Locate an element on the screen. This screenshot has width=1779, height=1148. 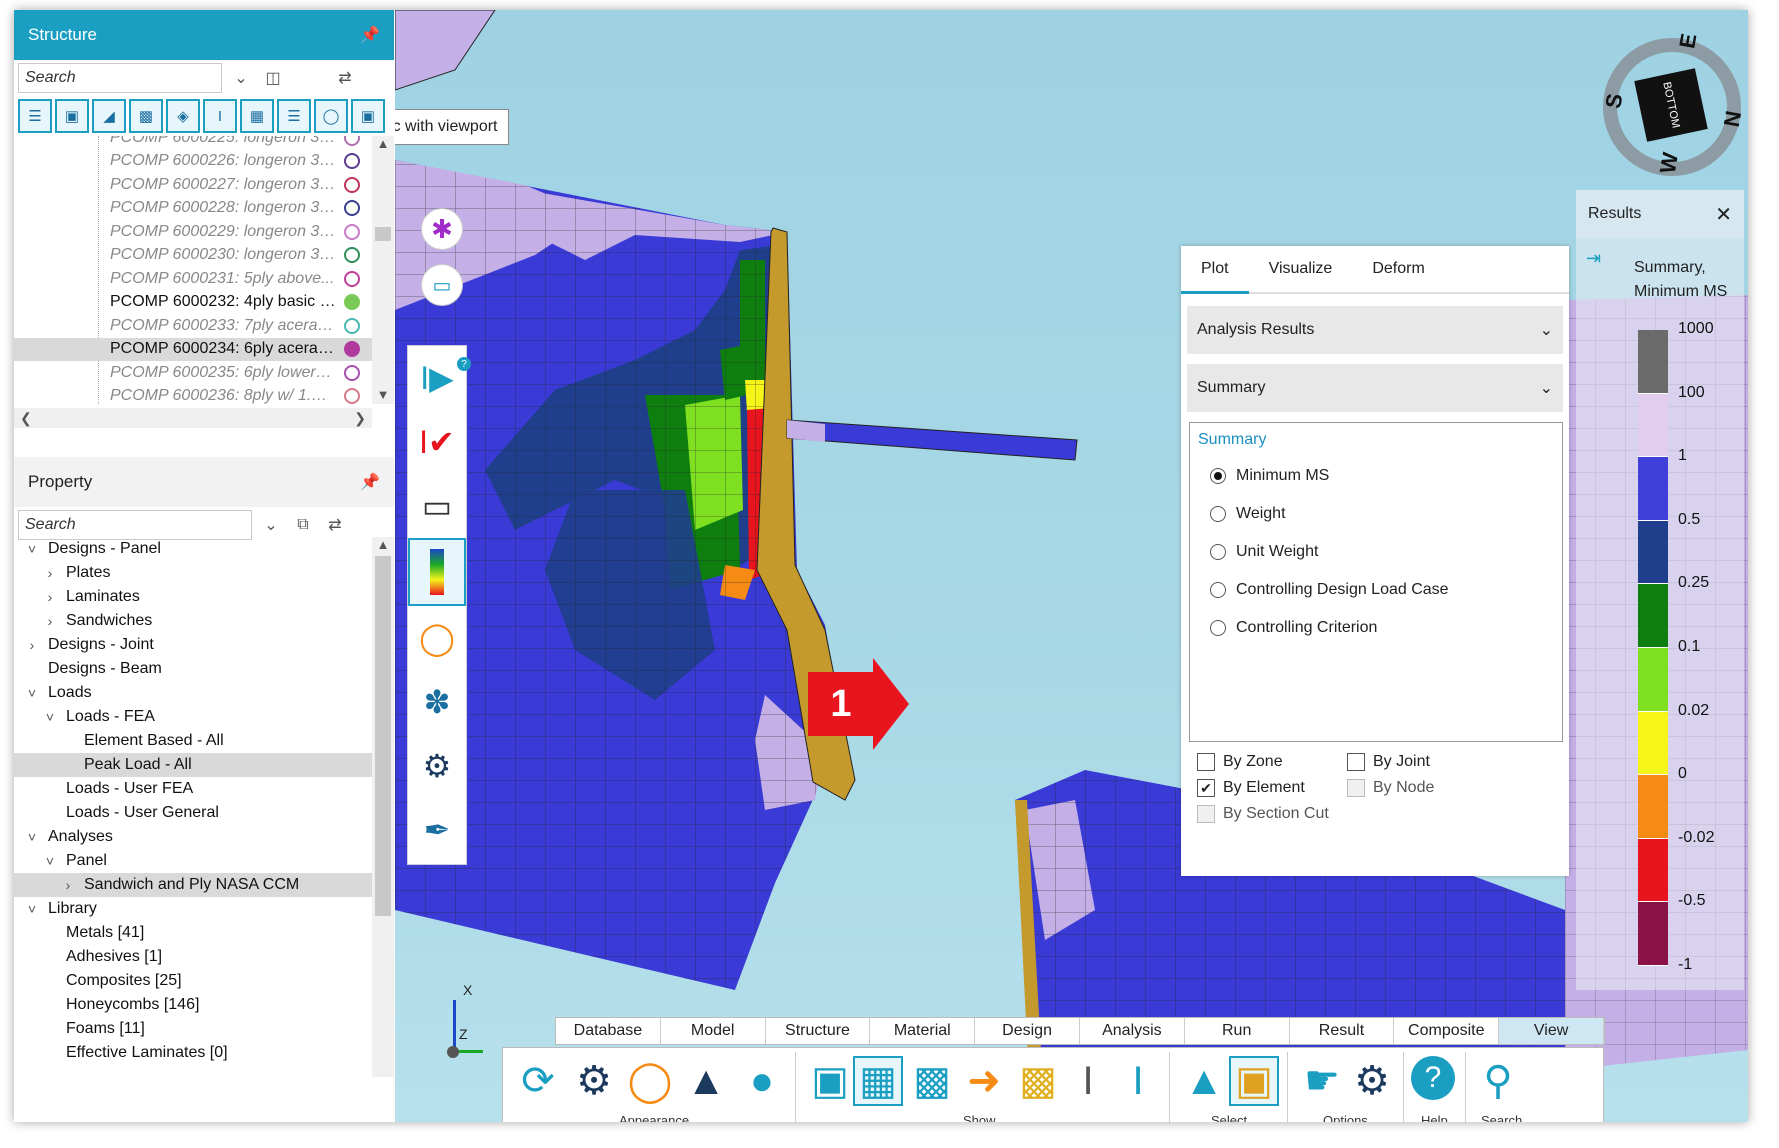
summary-dropdown: Summary ⌄ is located at coordinates (1375, 388).